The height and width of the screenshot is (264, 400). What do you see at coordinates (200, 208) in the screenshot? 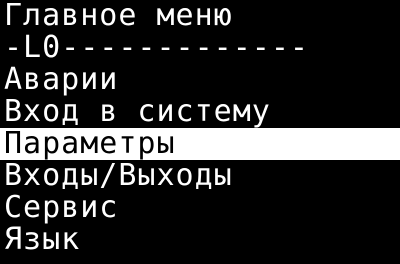
I see `menu-item-service: Сервис` at bounding box center [200, 208].